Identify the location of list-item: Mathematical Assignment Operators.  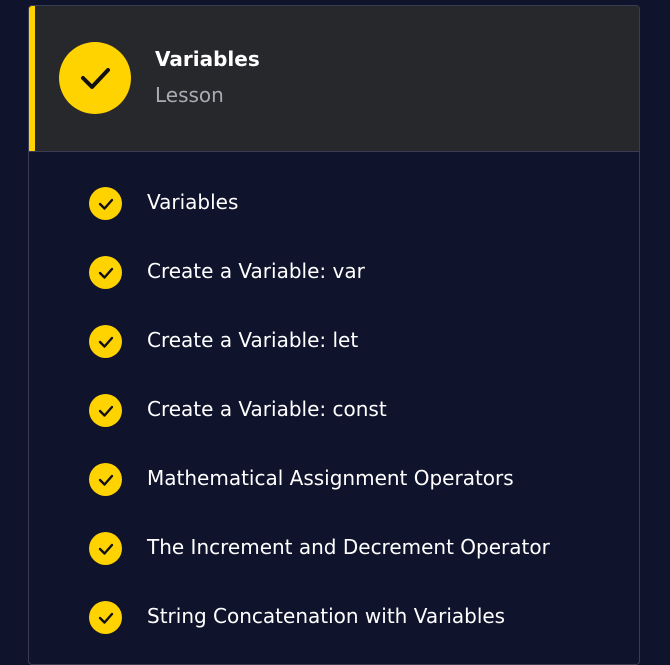
(334, 479).